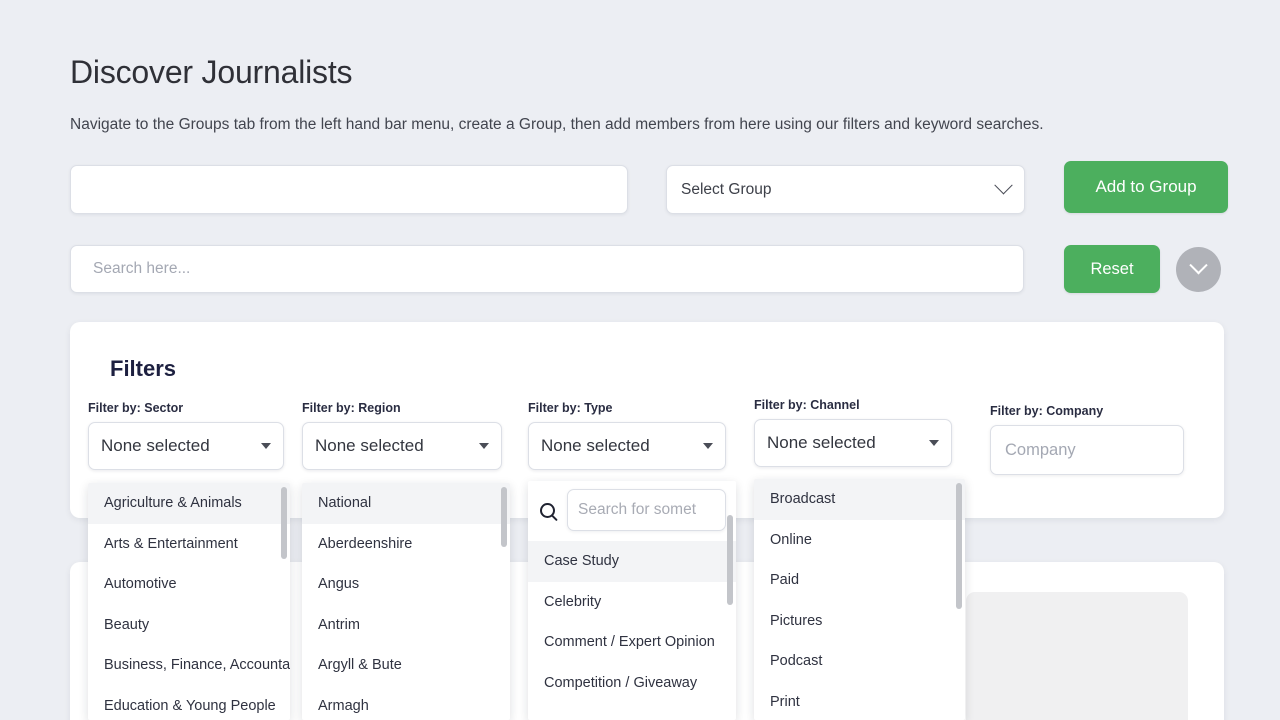 The width and height of the screenshot is (1280, 720). What do you see at coordinates (1112, 269) in the screenshot?
I see `reset-button: Reset` at bounding box center [1112, 269].